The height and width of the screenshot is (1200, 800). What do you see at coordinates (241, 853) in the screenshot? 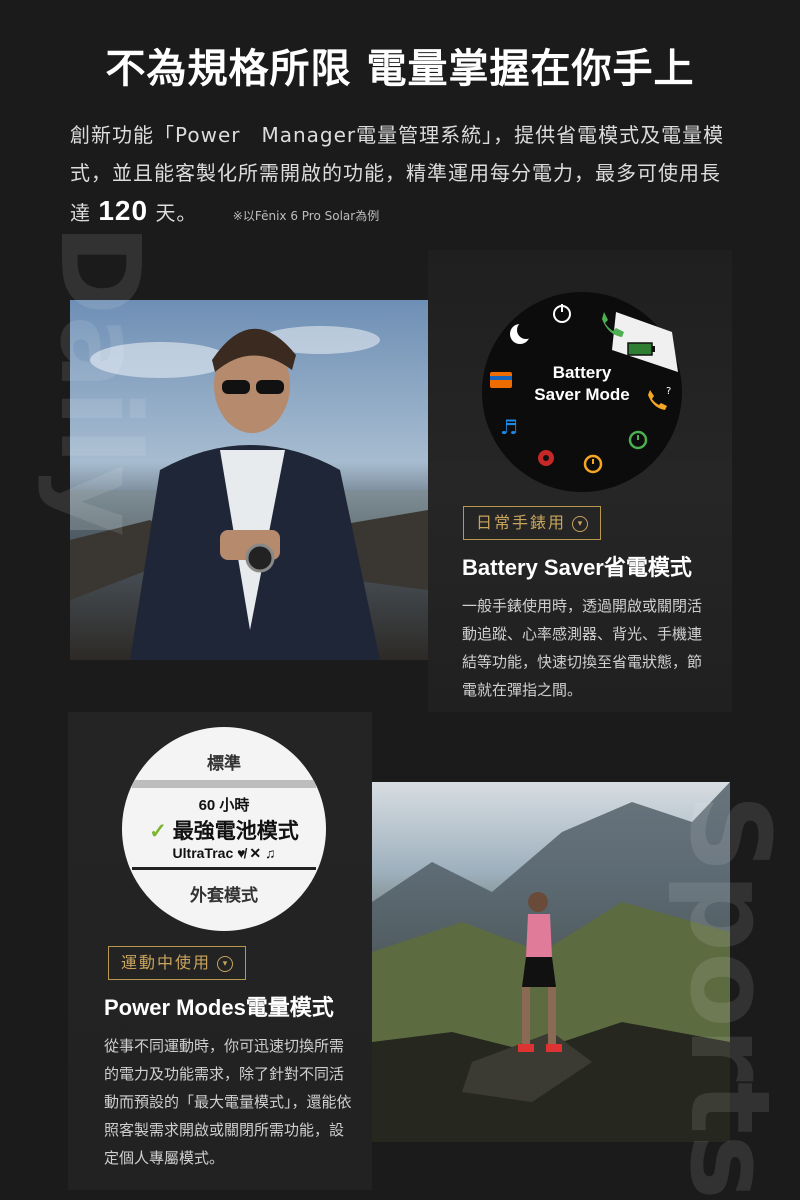
I see `heart-off-icon: ♥̸` at bounding box center [241, 853].